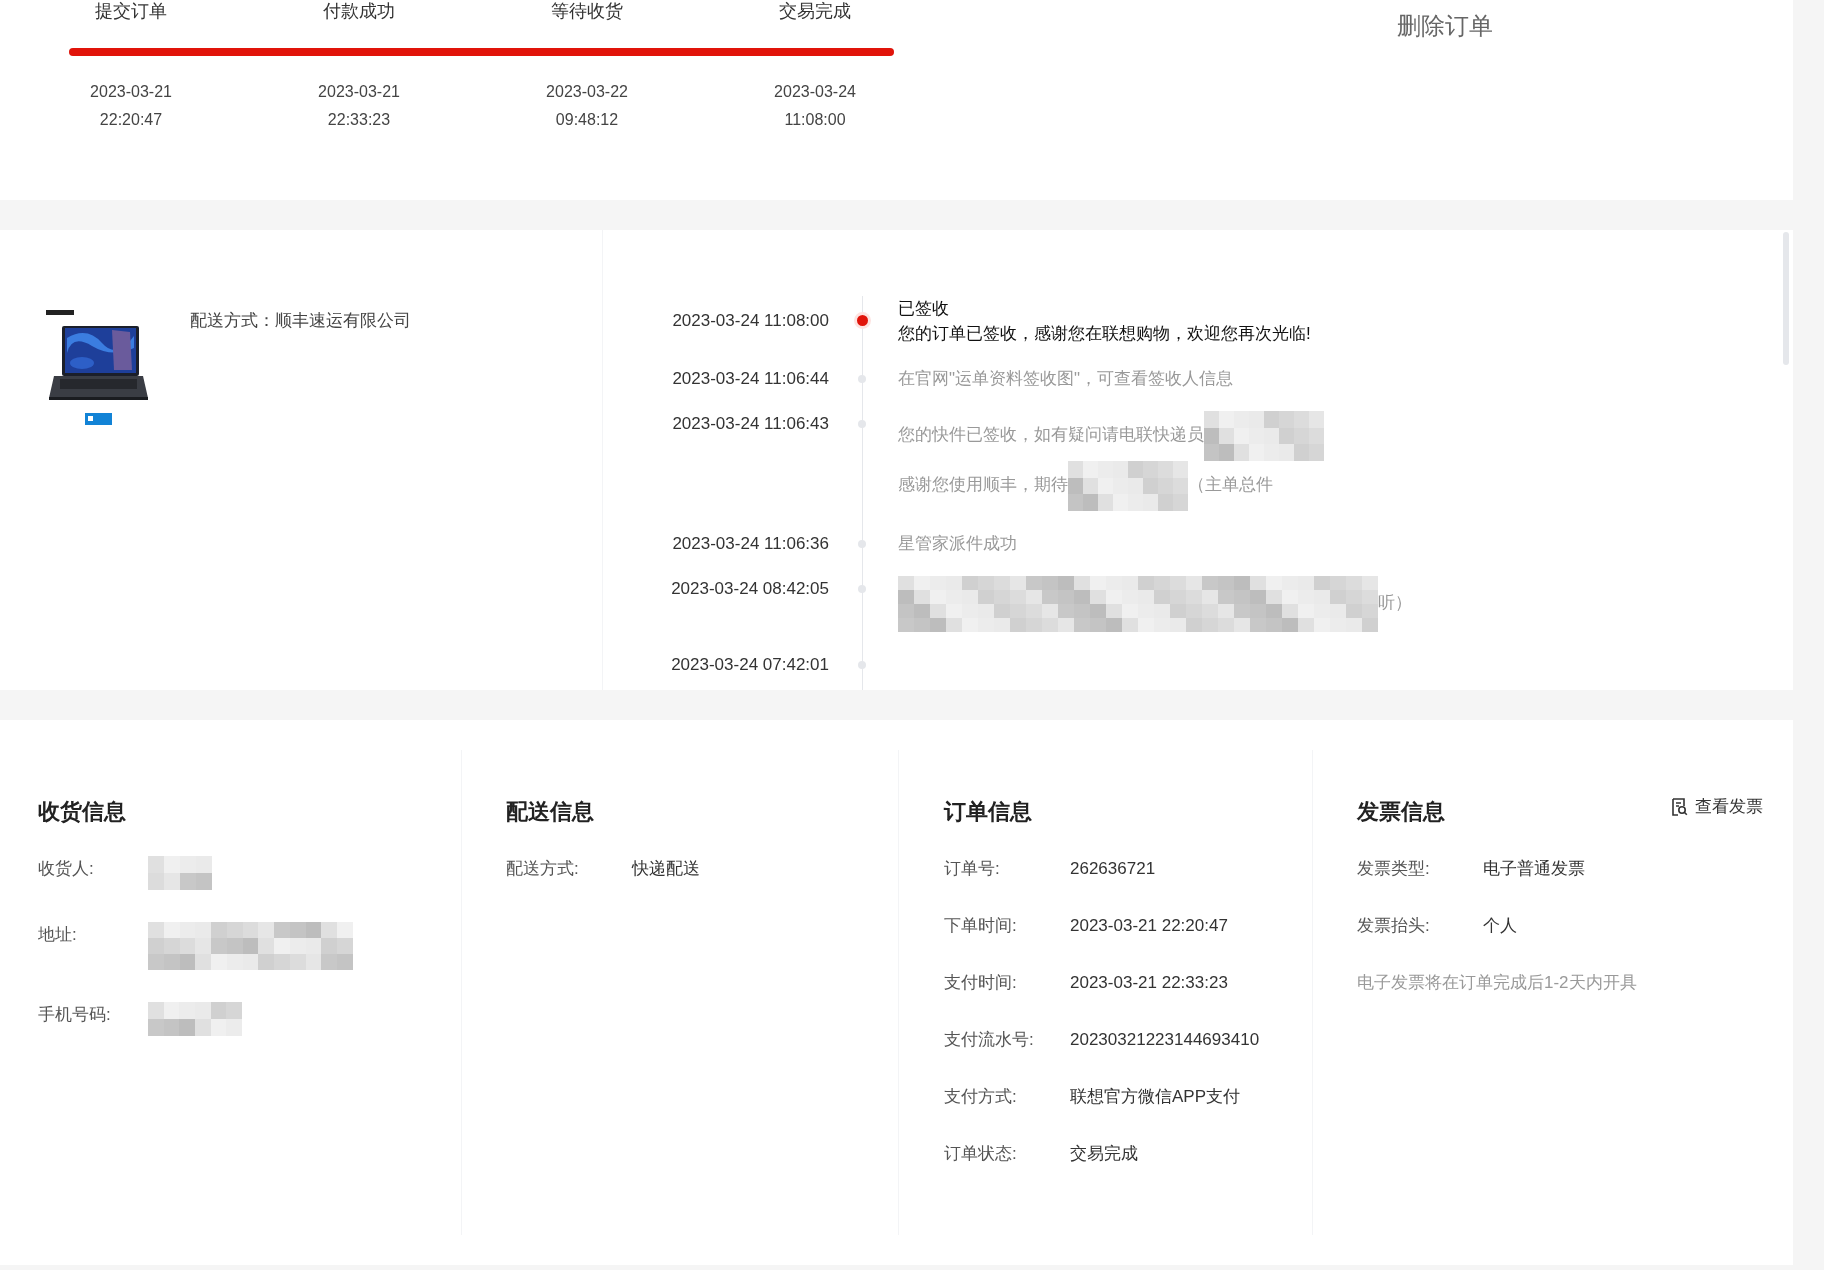  Describe the element at coordinates (666, 869) in the screenshot. I see `field-value: 快递配送` at that location.